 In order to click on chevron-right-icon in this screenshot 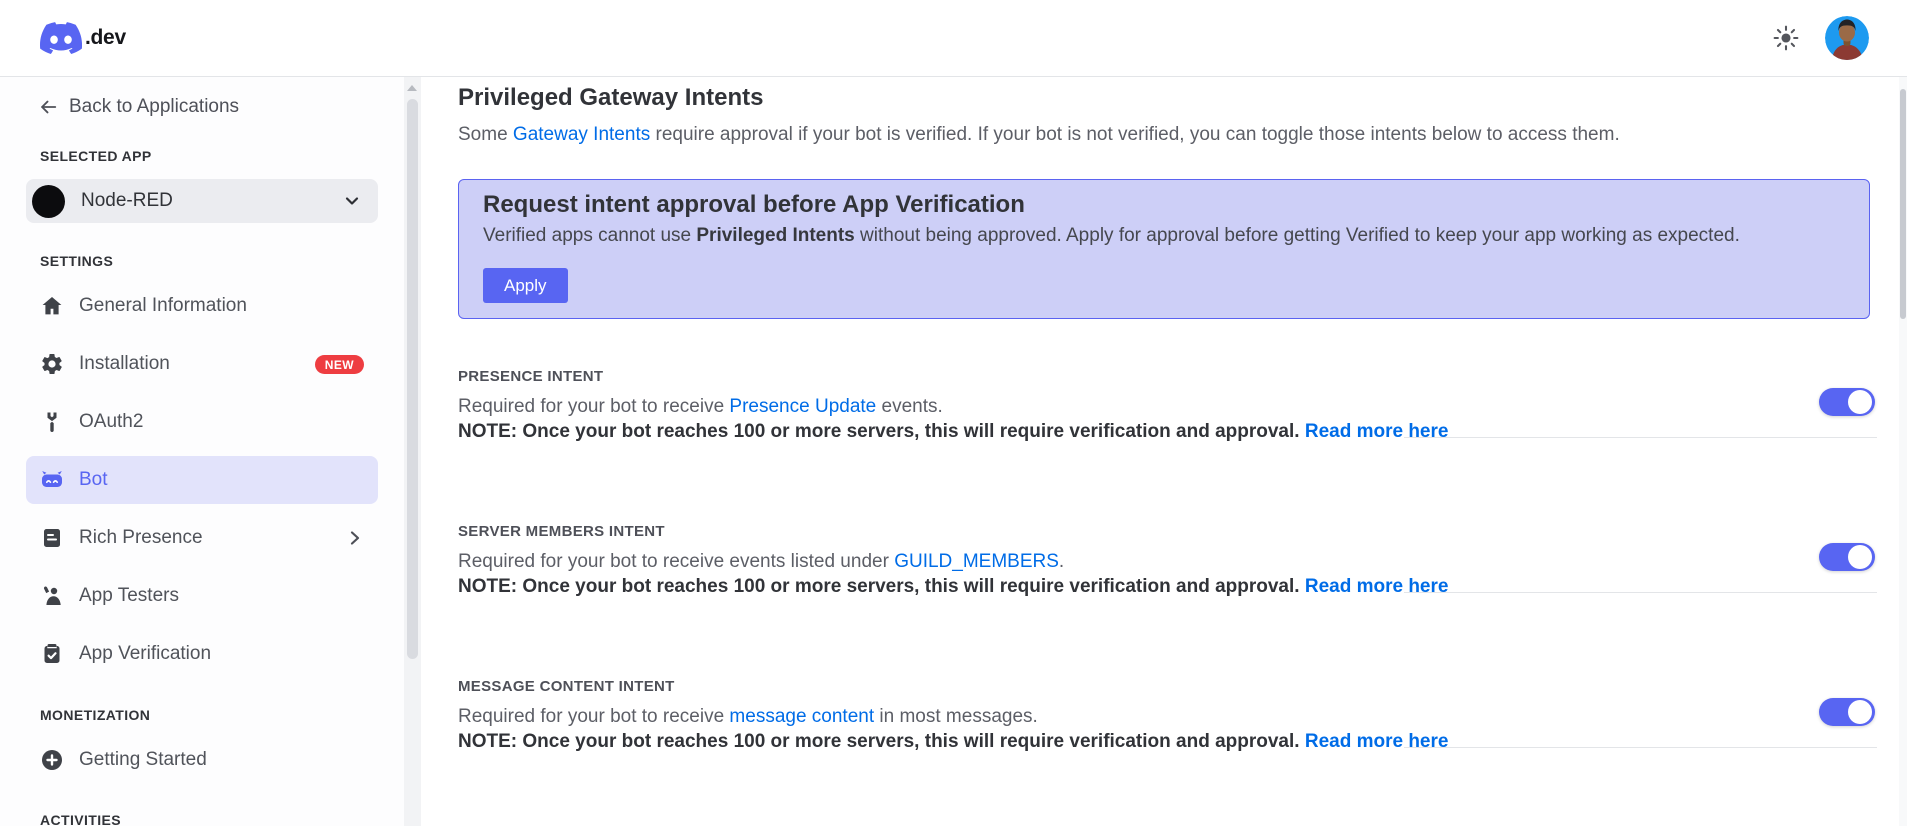, I will do `click(355, 538)`.